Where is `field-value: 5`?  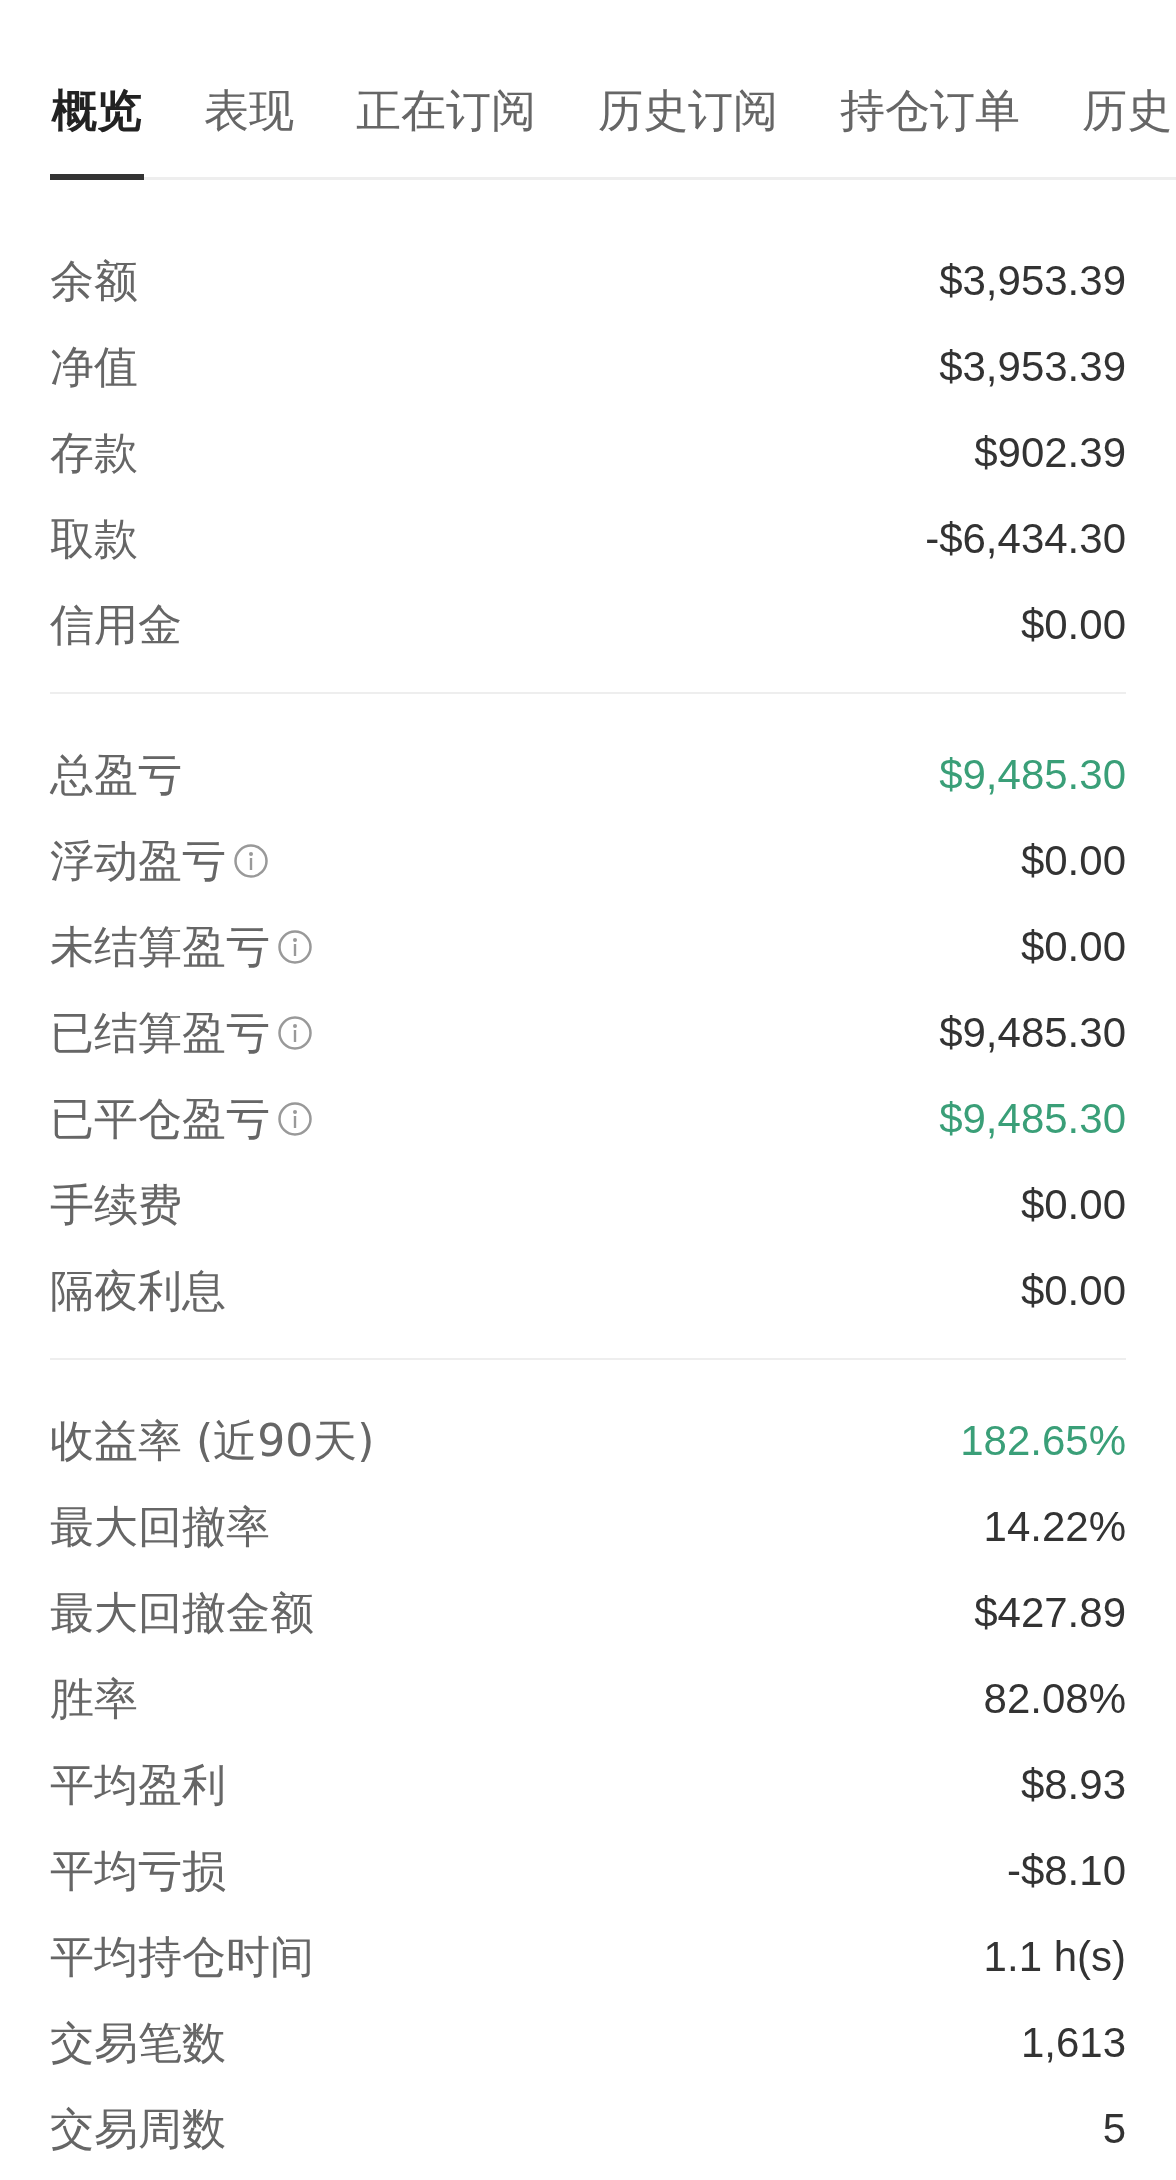
field-value: 5 is located at coordinates (1114, 2128).